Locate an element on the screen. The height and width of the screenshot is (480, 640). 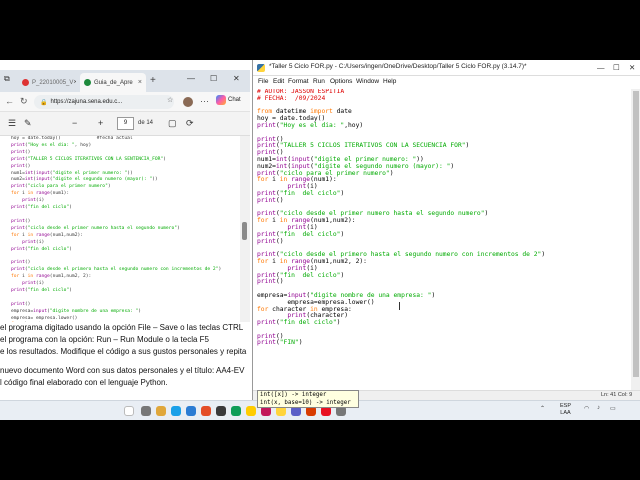
chat-button: Chat is located at coordinates (228, 100).